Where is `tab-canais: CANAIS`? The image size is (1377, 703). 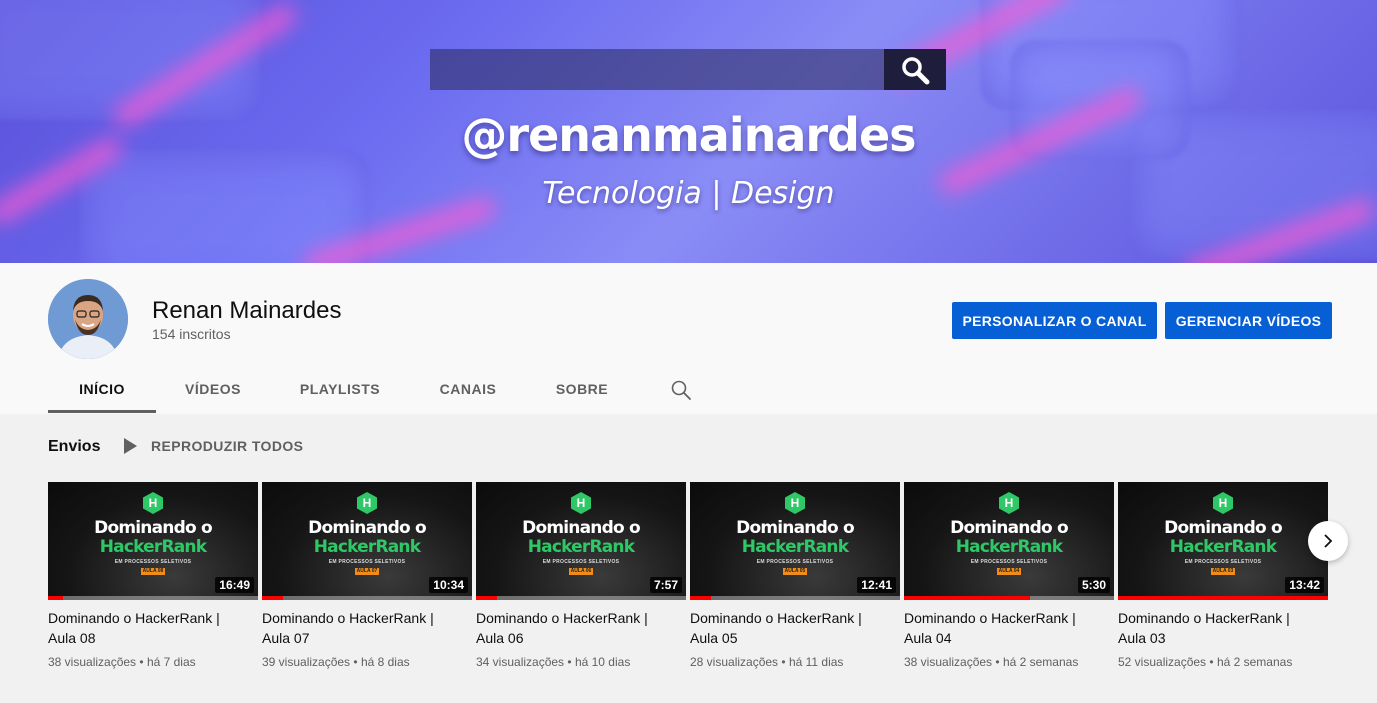
tab-canais: CANAIS is located at coordinates (468, 389).